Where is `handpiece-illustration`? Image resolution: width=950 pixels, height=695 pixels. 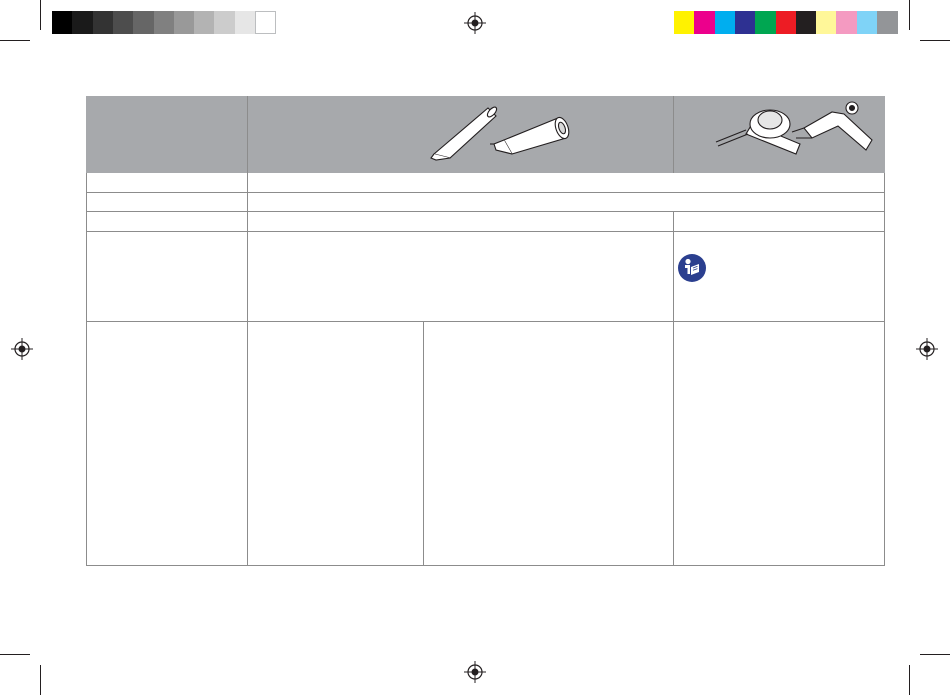 handpiece-illustration is located at coordinates (794, 128).